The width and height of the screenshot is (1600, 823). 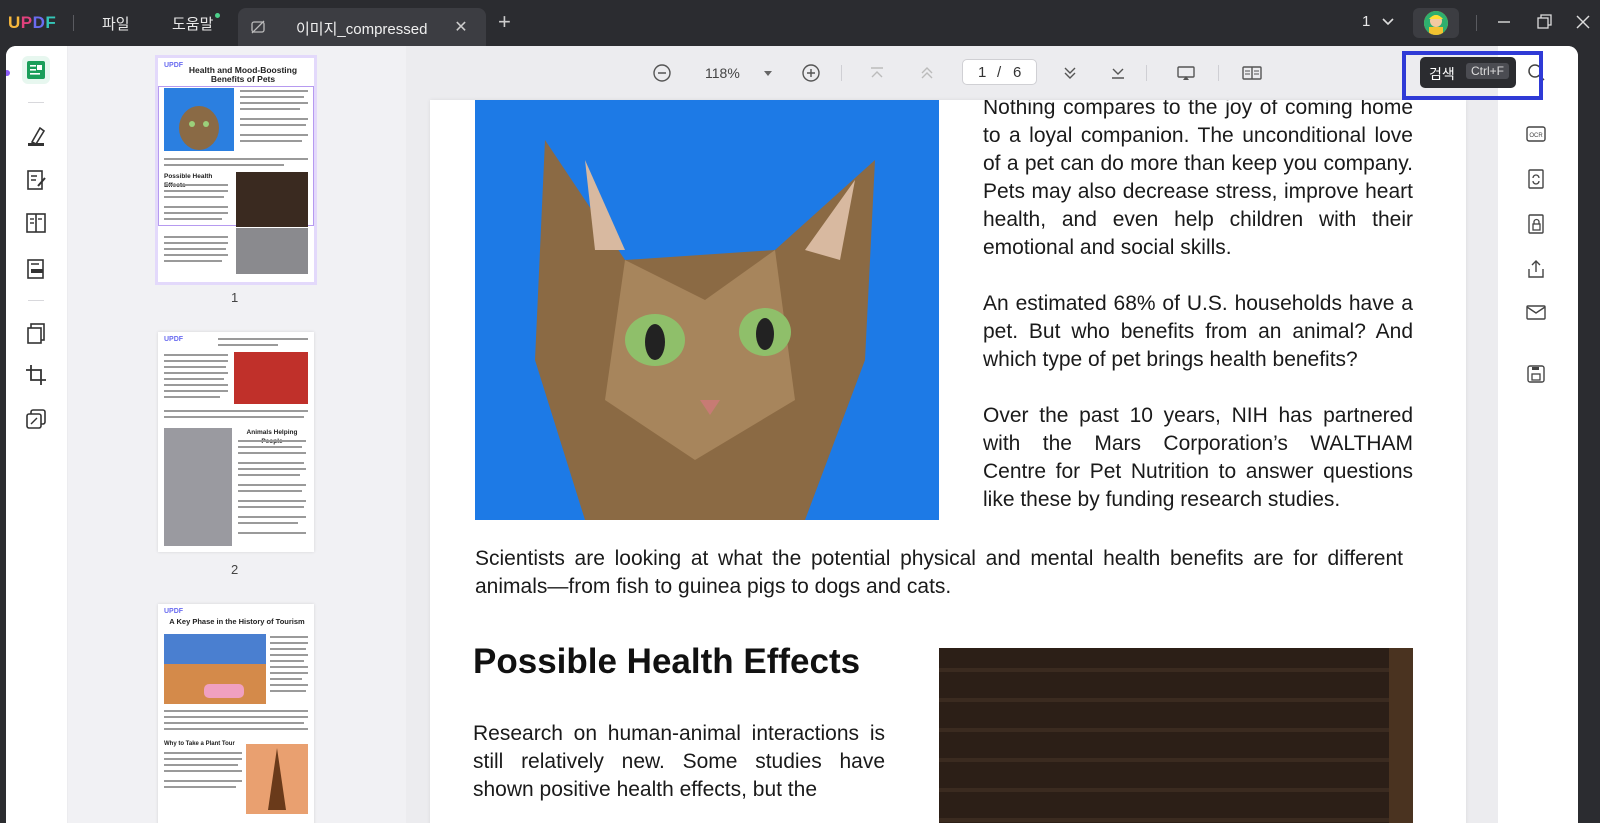 I want to click on thumb-section: Animals Helping People, so click(x=272, y=437).